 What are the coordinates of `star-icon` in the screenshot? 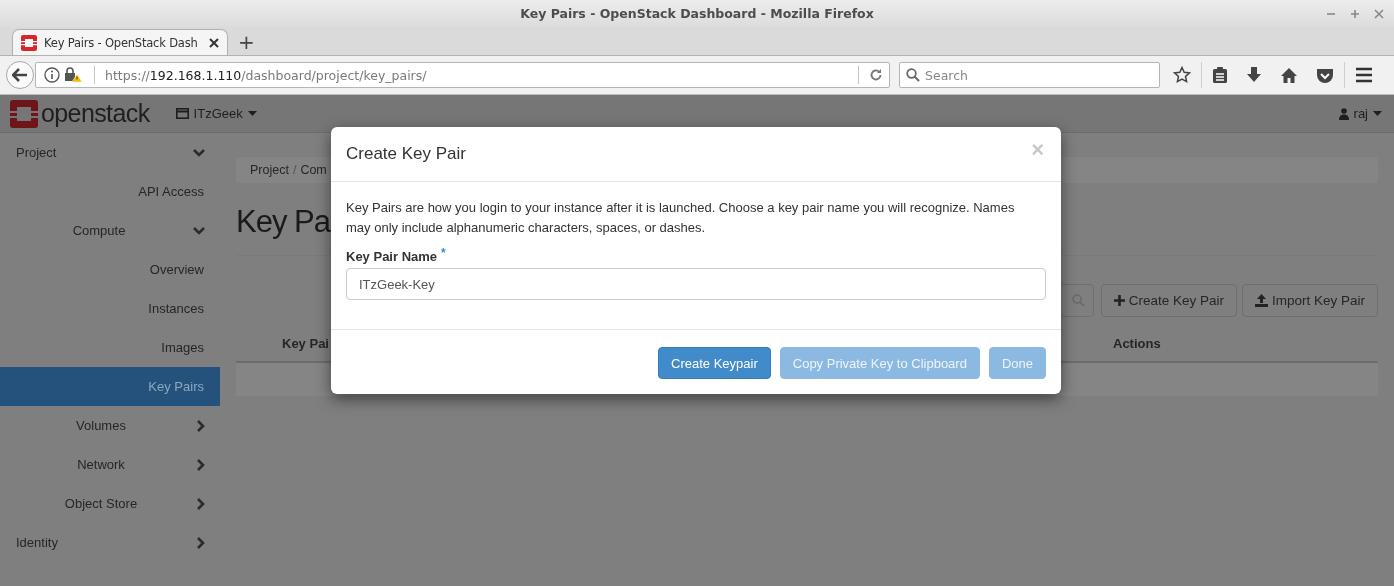 It's located at (1182, 75).